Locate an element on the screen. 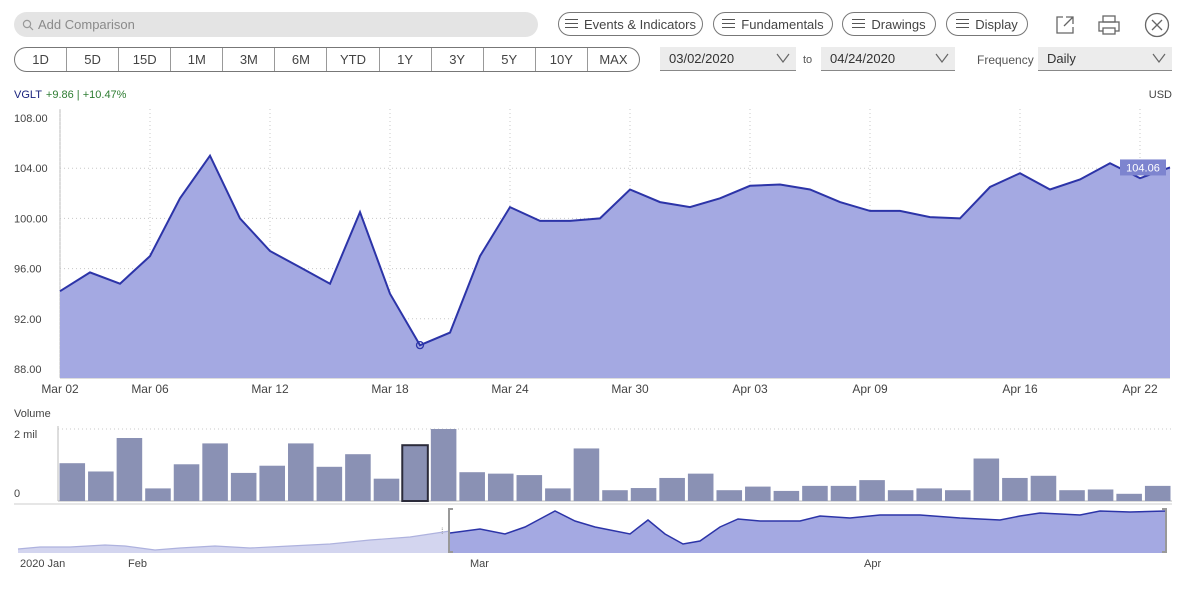 Image resolution: width=1186 pixels, height=592 pixels. navigator-tick-label: Feb is located at coordinates (137, 564).